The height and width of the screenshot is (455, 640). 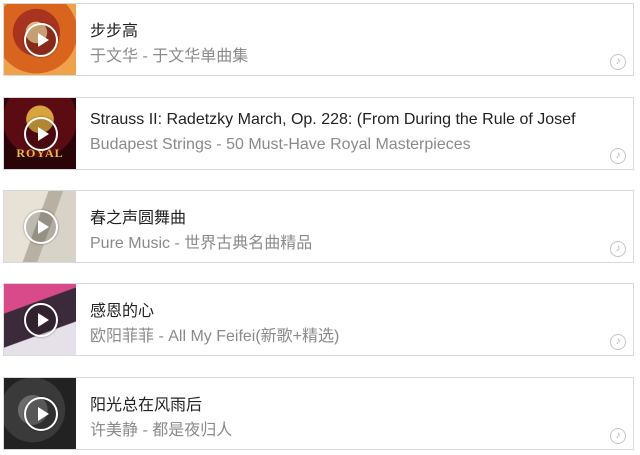 I want to click on album-cover: ROYAL, so click(x=40, y=133).